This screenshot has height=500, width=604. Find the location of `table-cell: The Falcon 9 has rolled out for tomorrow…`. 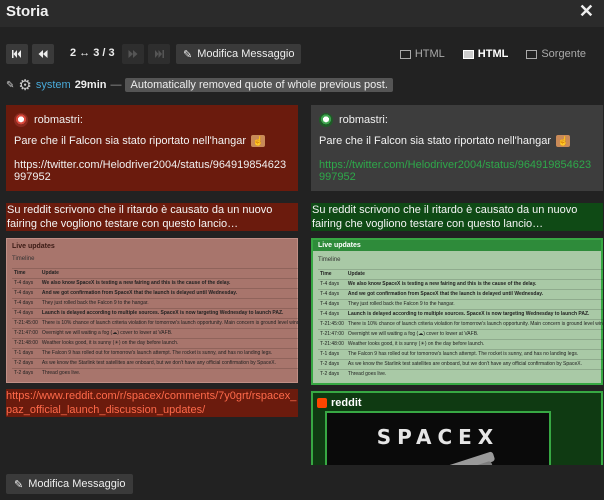

table-cell: The Falcon 9 has rolled out for tomorrow… is located at coordinates (474, 354).